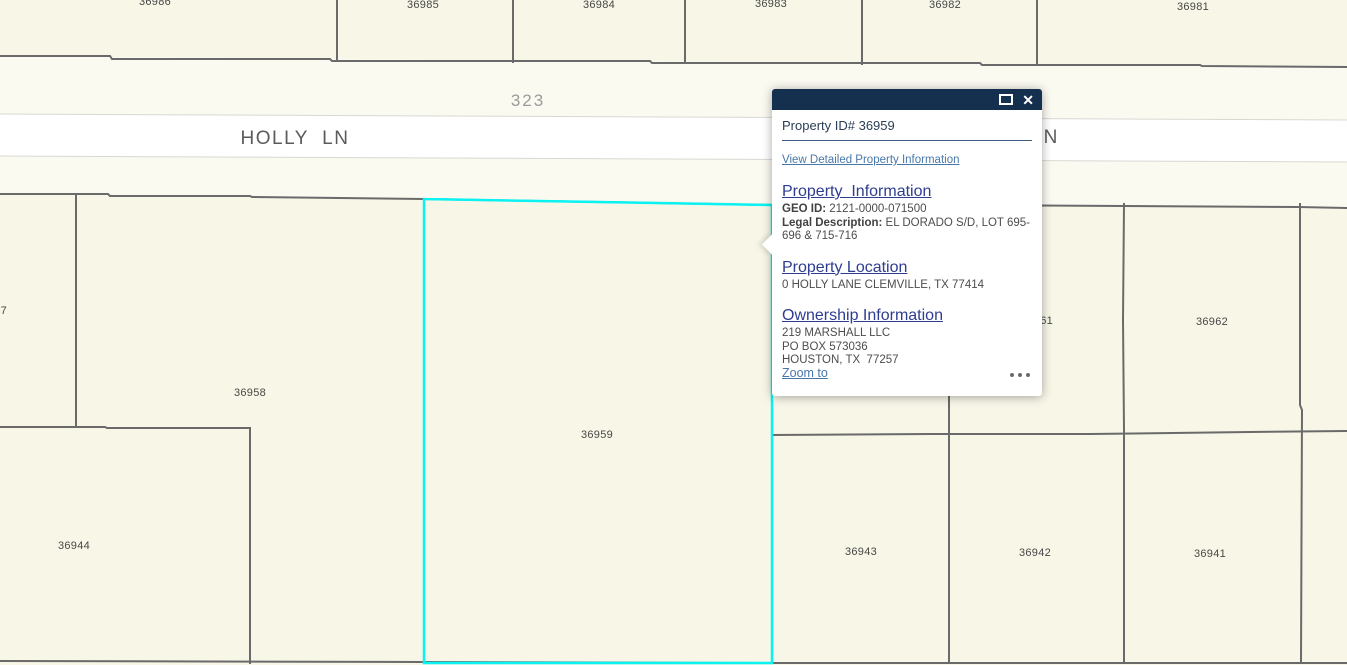  Describe the element at coordinates (1193, 7) in the screenshot. I see `parcel-label-36981: 36981` at that location.